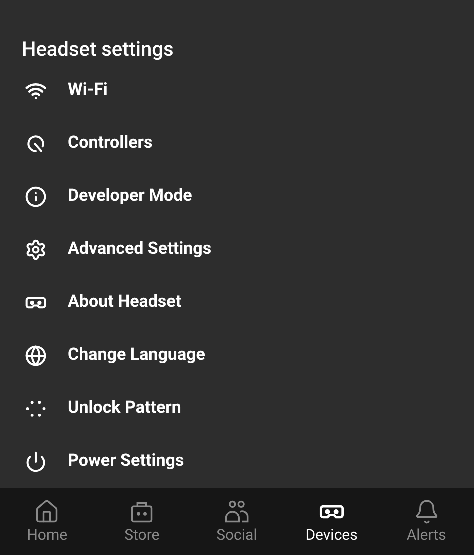 This screenshot has width=474, height=555. What do you see at coordinates (36, 355) in the screenshot?
I see `globe-icon` at bounding box center [36, 355].